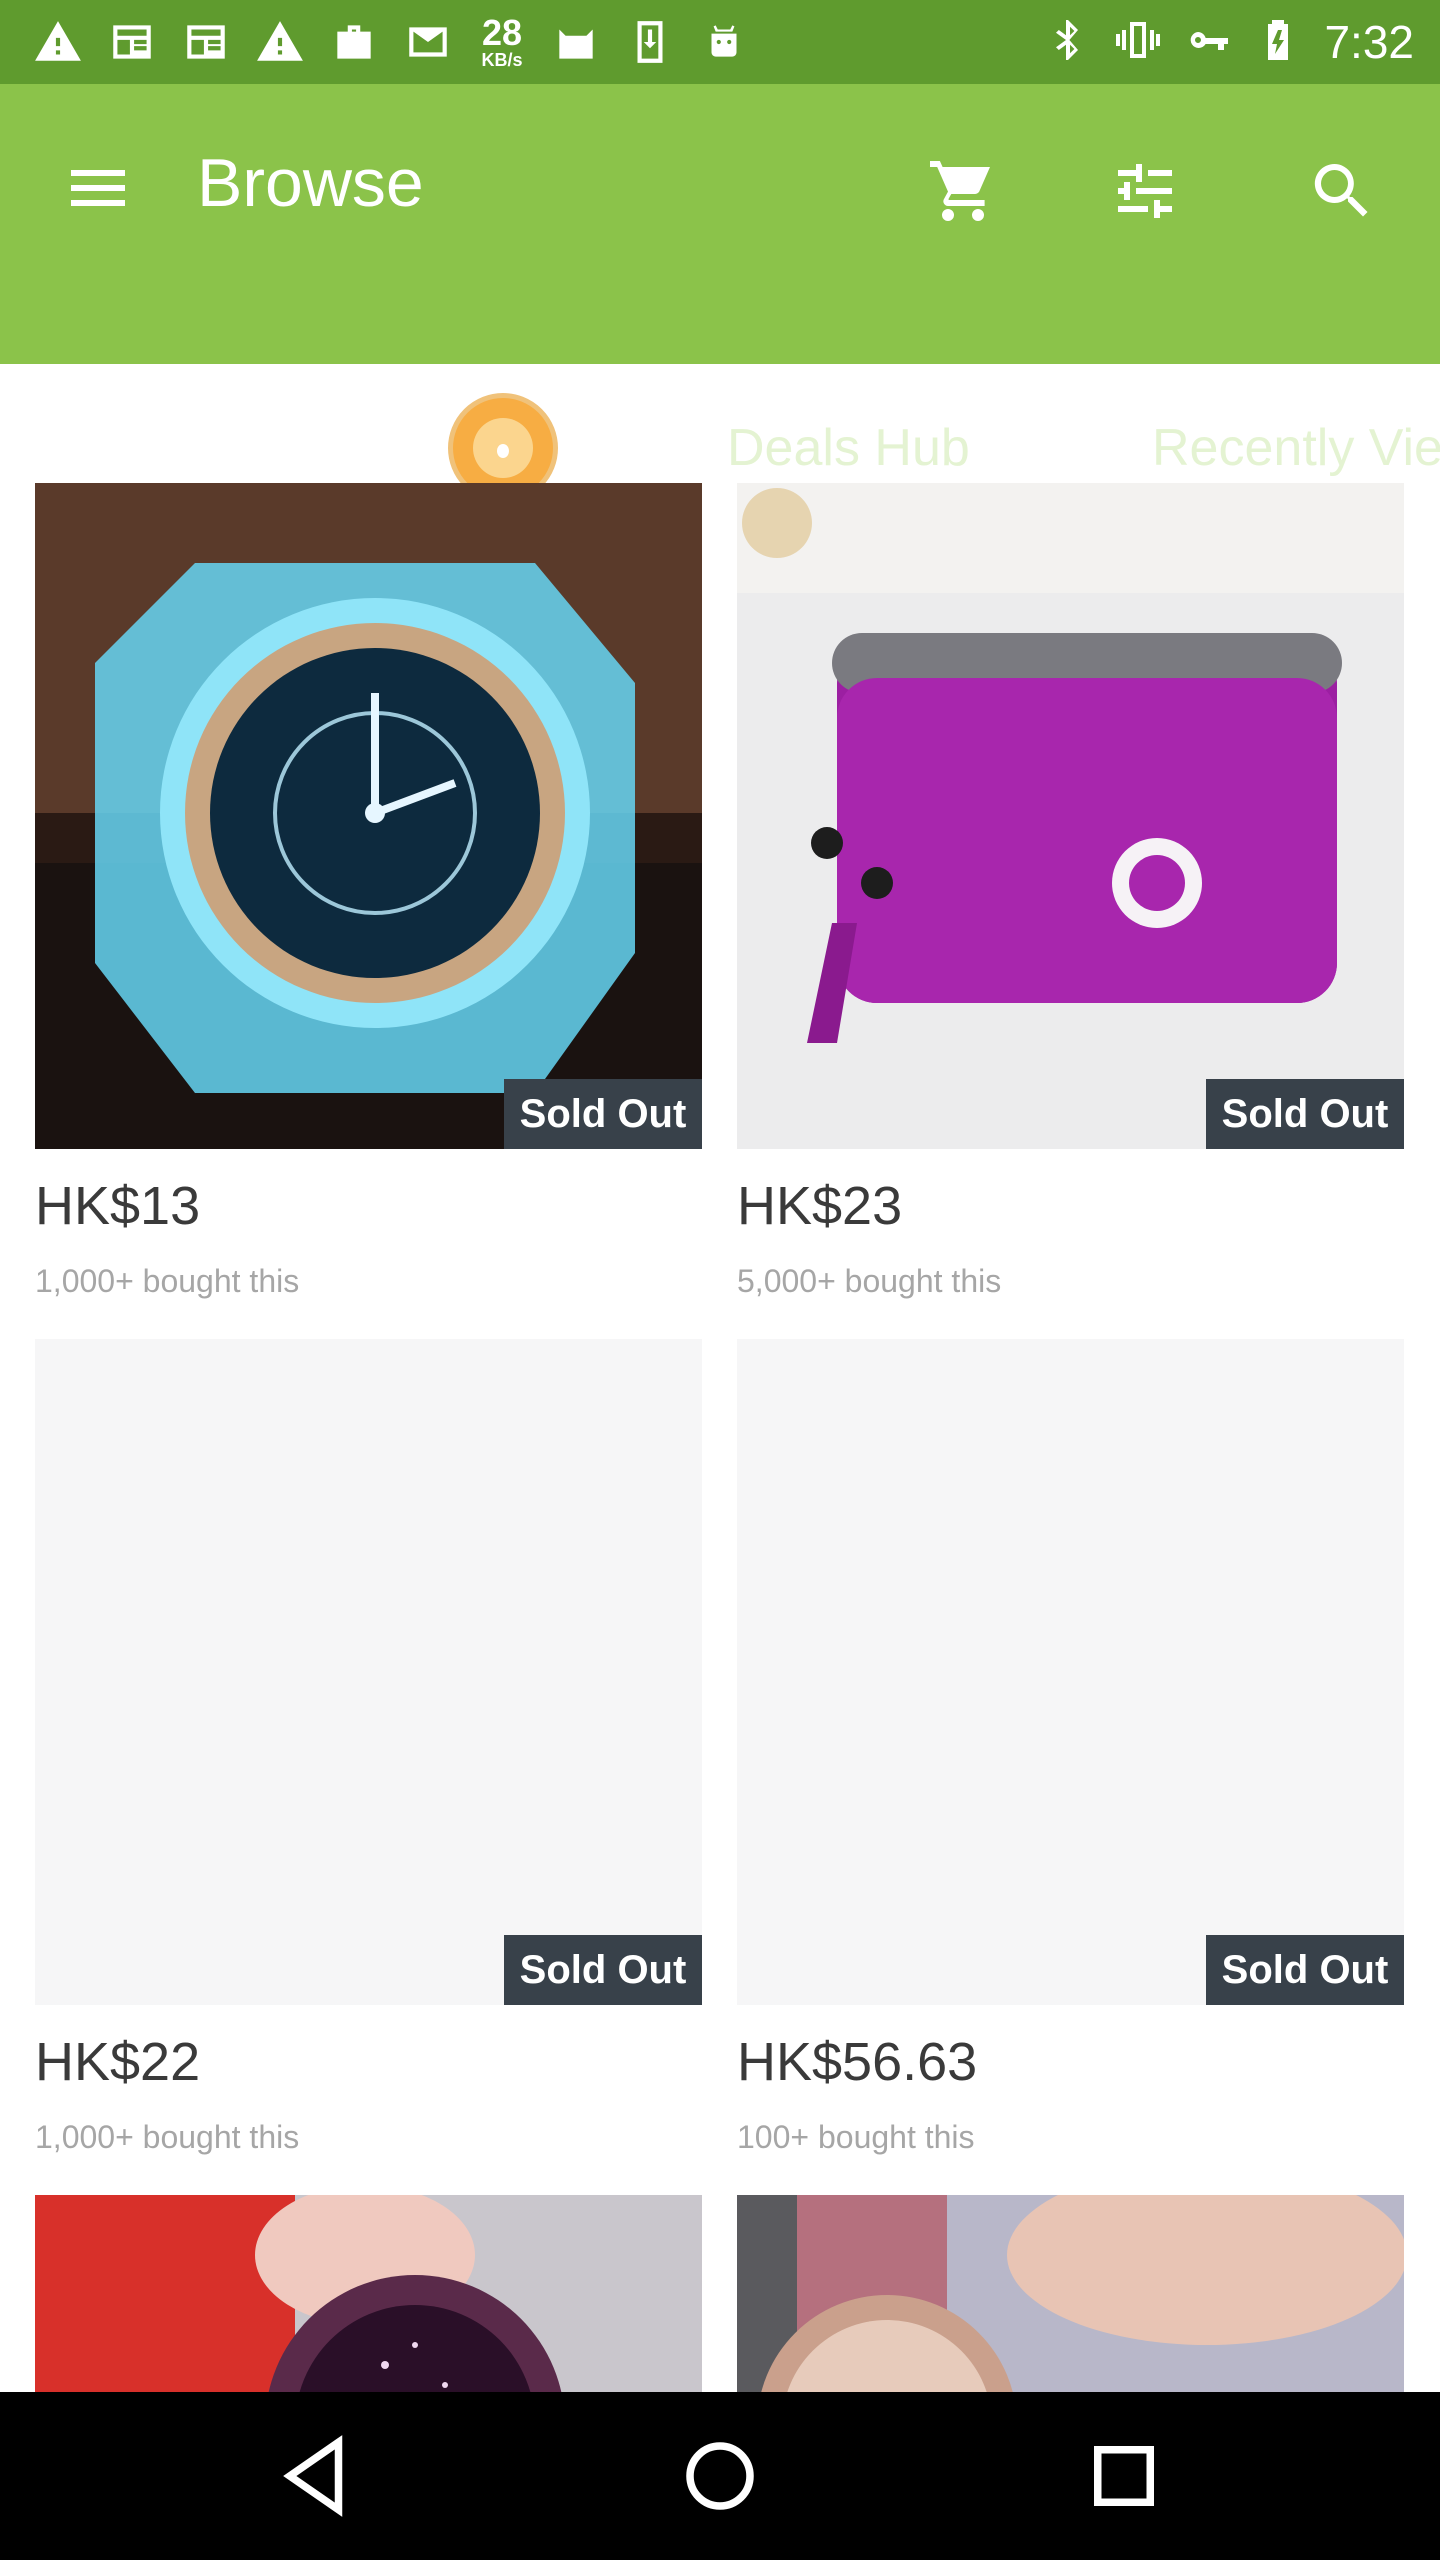 This screenshot has height=2560, width=1440. Describe the element at coordinates (502, 60) in the screenshot. I see `speed-unit: KB/s` at that location.